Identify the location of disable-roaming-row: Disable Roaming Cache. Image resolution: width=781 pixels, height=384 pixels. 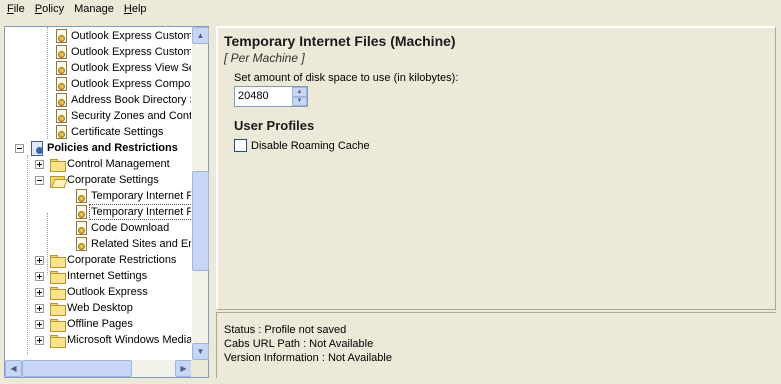
(302, 145).